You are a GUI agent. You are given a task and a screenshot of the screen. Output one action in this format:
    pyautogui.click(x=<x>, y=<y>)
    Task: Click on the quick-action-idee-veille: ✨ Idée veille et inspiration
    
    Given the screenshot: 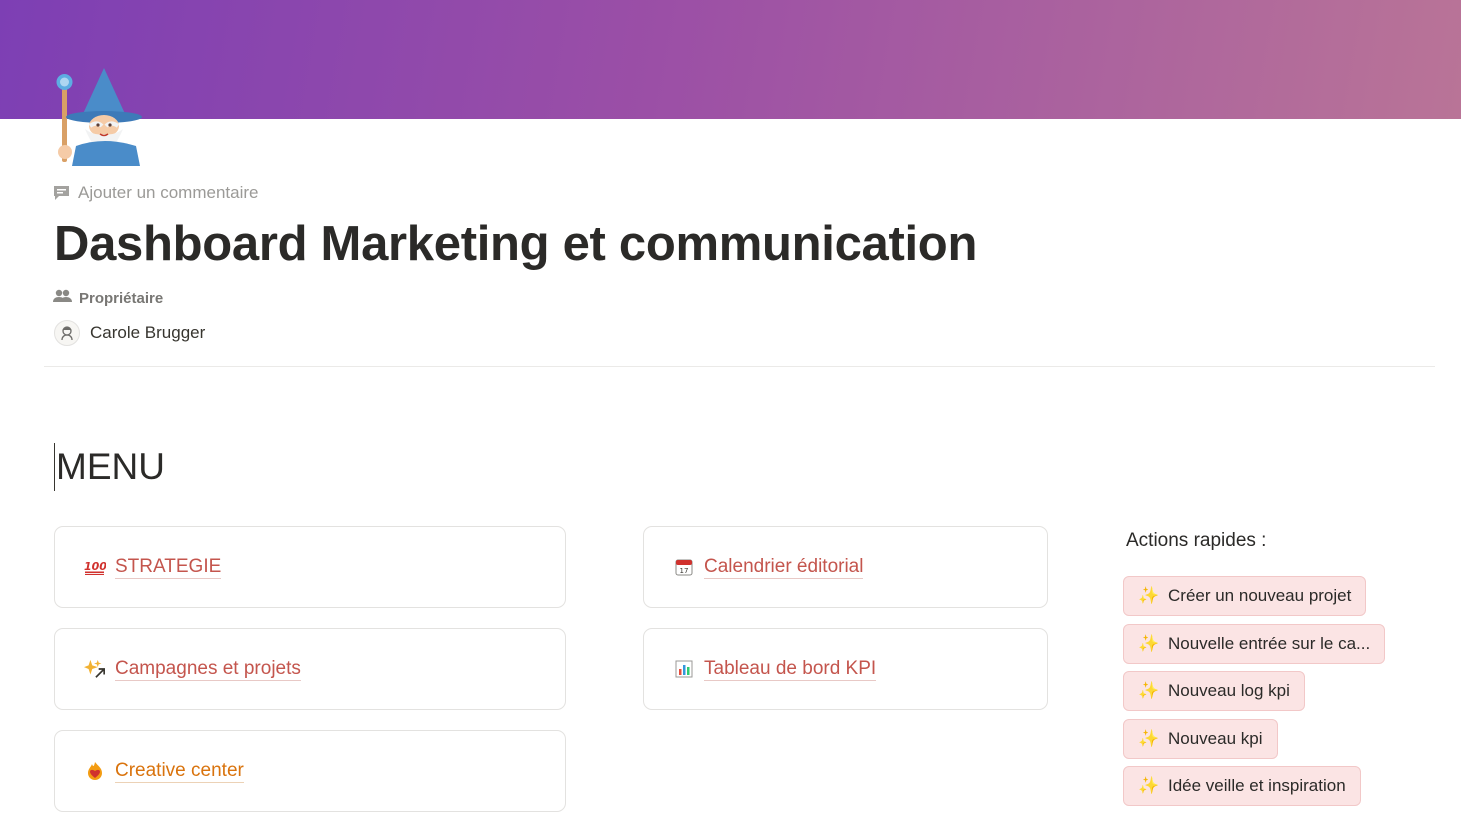 What is the action you would take?
    pyautogui.click(x=1242, y=786)
    